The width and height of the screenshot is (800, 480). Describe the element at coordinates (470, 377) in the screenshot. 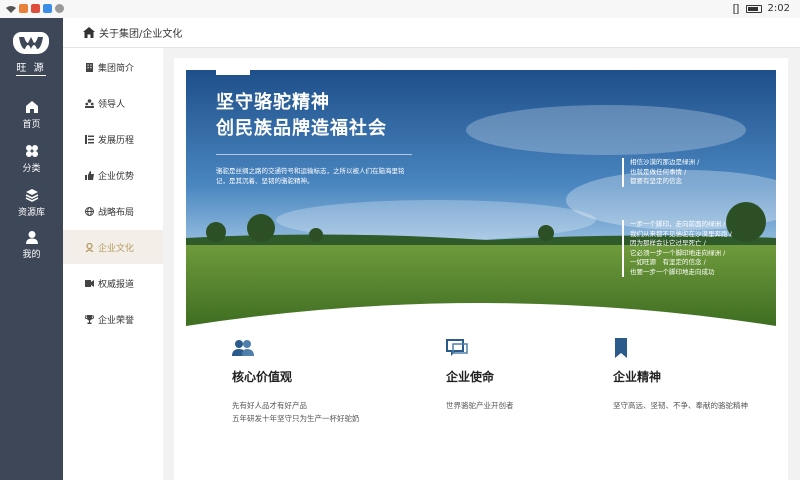

I see `value-title: 企业使命` at that location.